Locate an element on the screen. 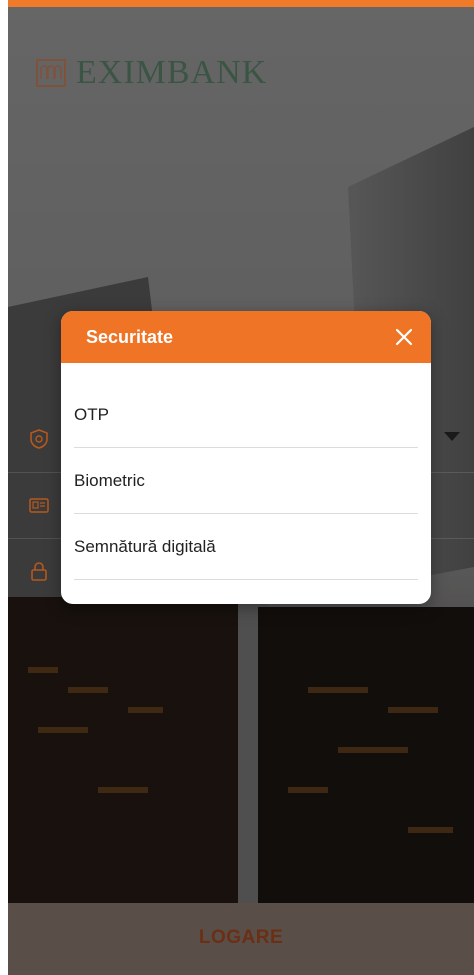 This screenshot has width=474, height=975. option-otp: OTP is located at coordinates (246, 414).